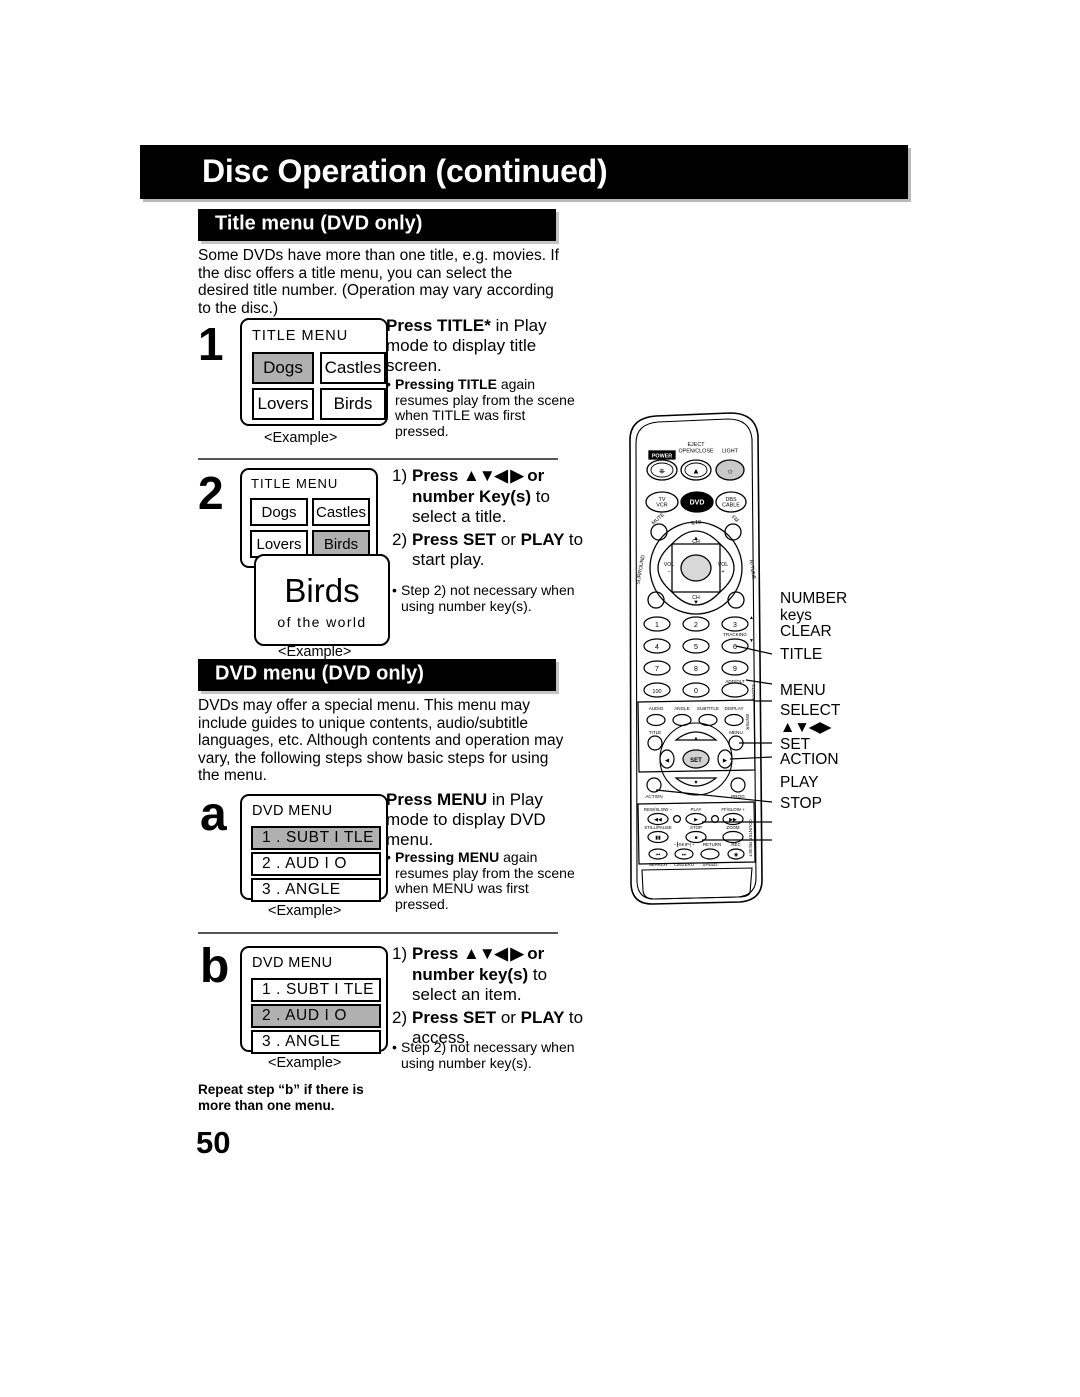 This screenshot has width=1080, height=1397. Describe the element at coordinates (400, 539) in the screenshot. I see `list-number: 2)` at that location.